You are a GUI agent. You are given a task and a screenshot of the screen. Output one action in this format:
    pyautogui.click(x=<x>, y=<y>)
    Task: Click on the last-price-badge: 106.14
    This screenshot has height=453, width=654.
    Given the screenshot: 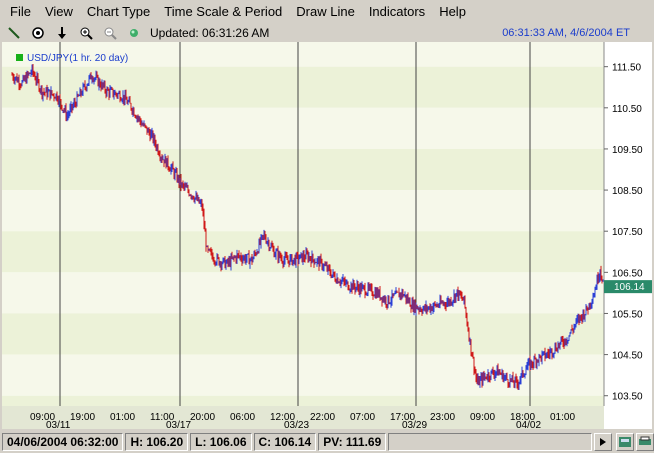 What is the action you would take?
    pyautogui.click(x=628, y=287)
    